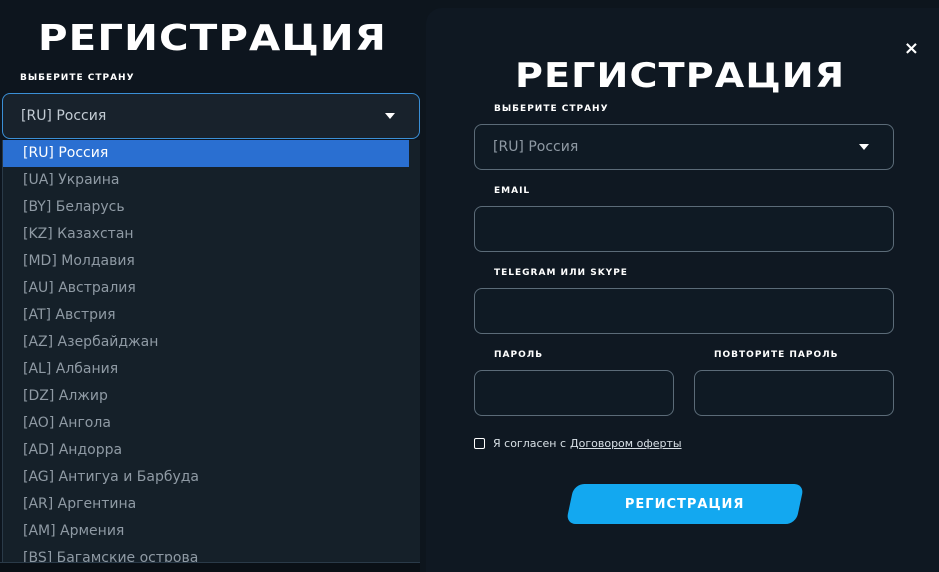 Image resolution: width=939 pixels, height=572 pixels. Describe the element at coordinates (479, 443) in the screenshot. I see `consent-checkbox` at that location.